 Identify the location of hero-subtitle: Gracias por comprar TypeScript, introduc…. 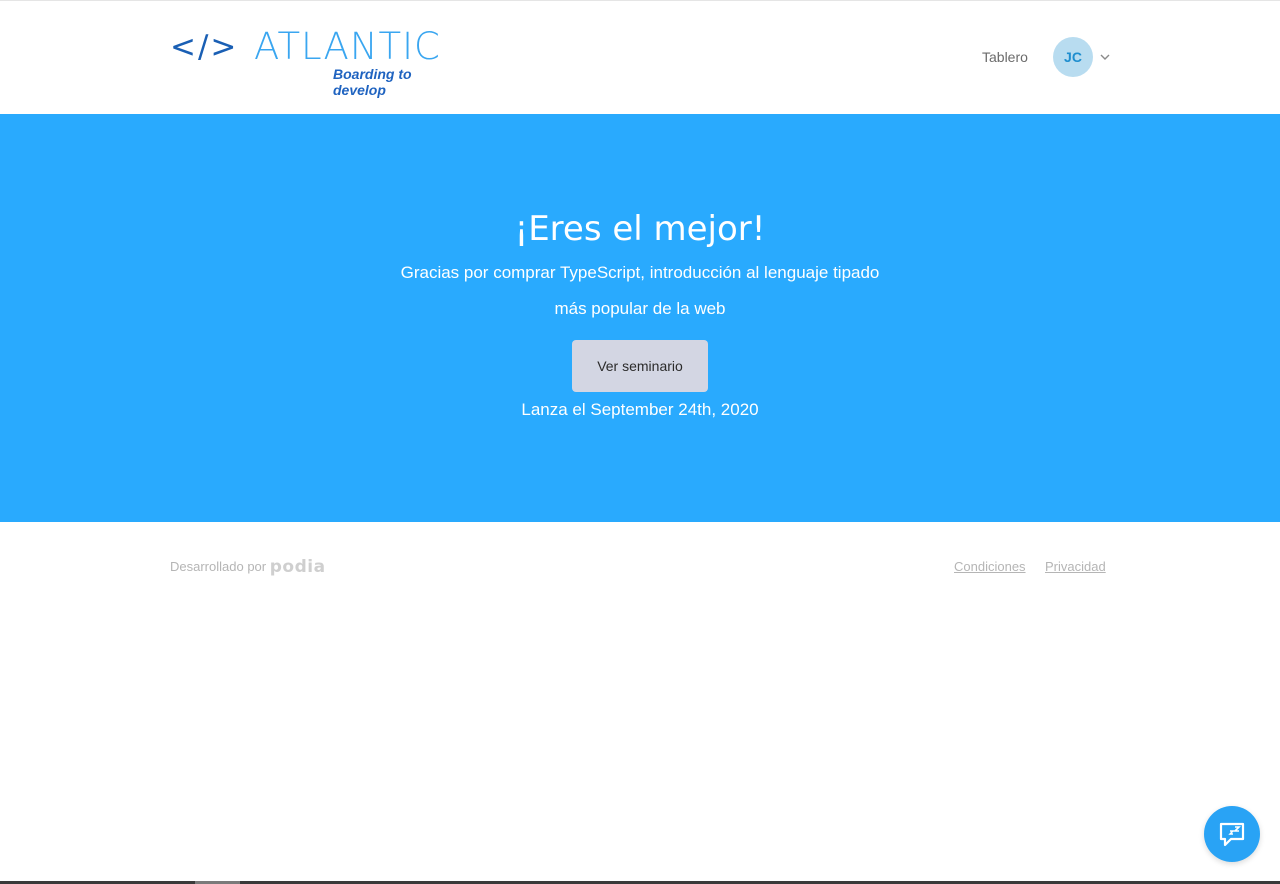
(640, 290).